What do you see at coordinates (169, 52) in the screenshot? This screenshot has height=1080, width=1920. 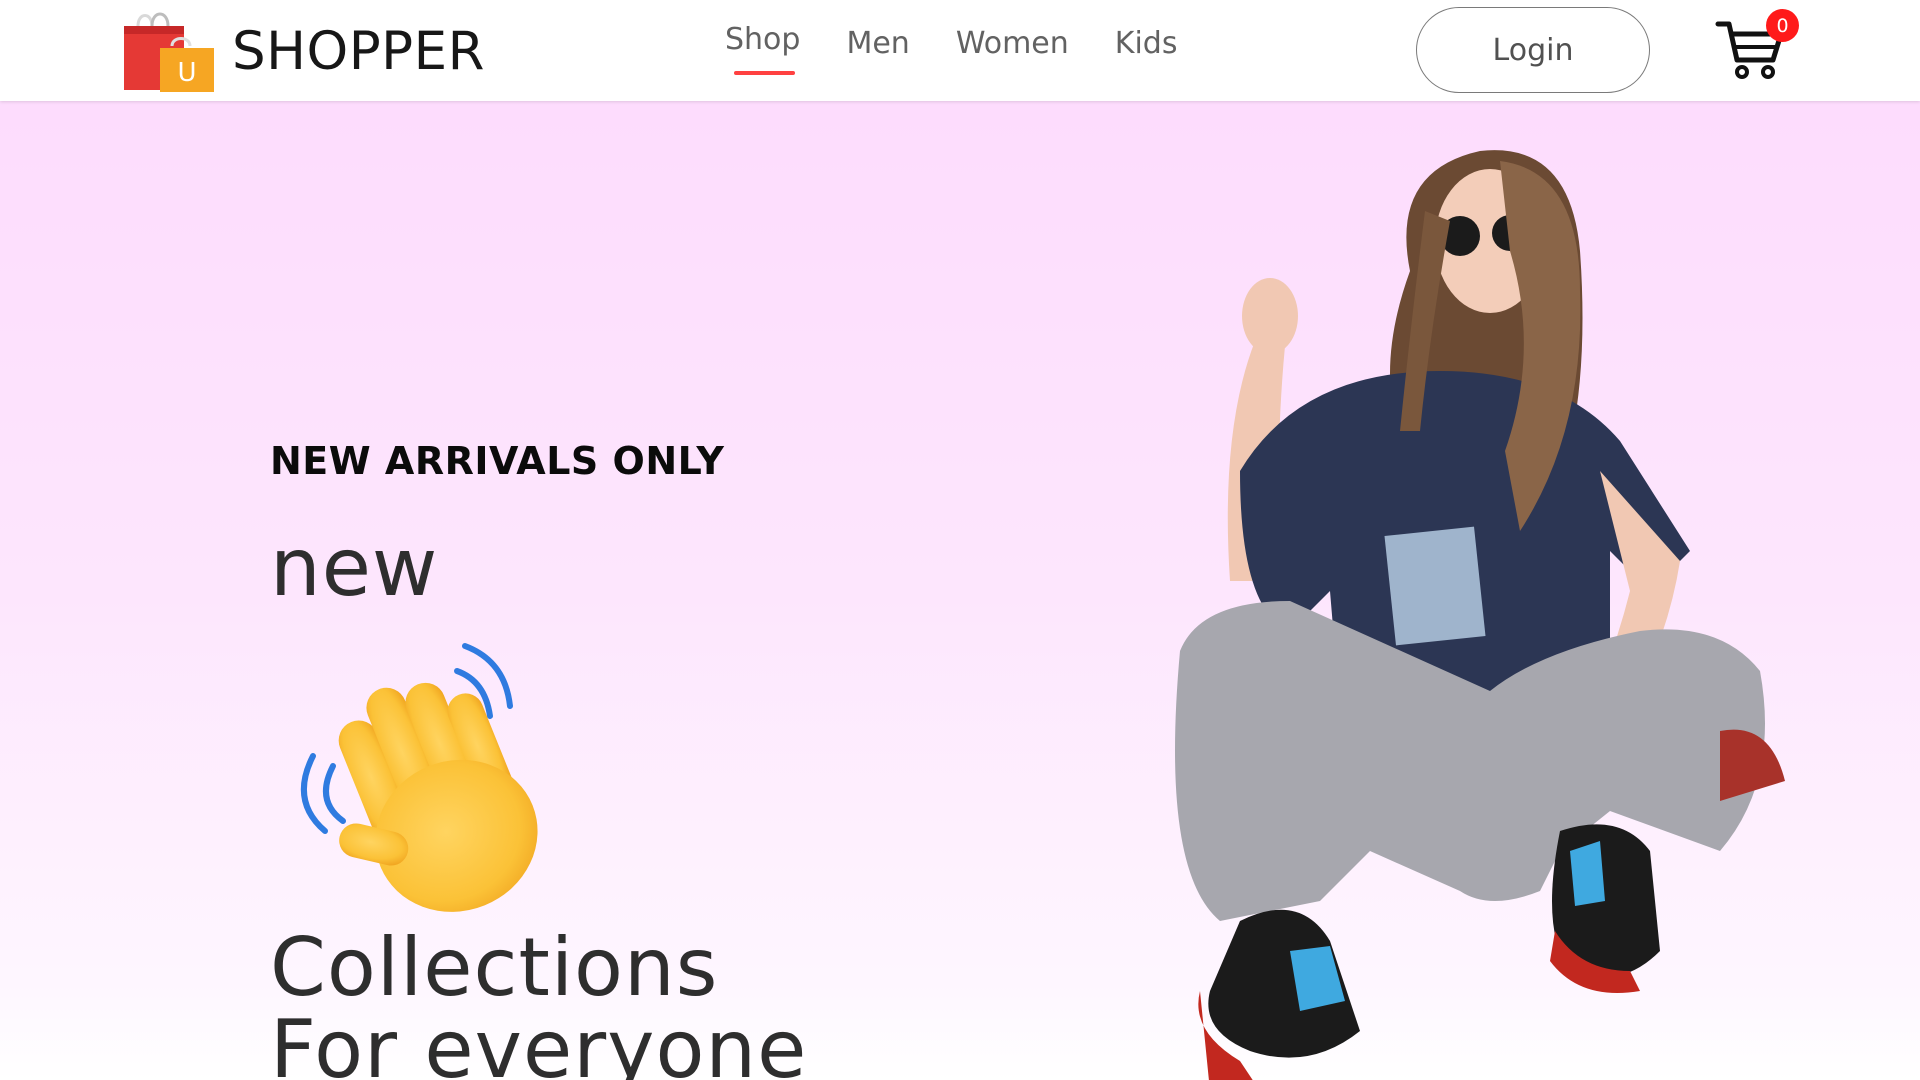 I see `shopping-bags-icon: U` at bounding box center [169, 52].